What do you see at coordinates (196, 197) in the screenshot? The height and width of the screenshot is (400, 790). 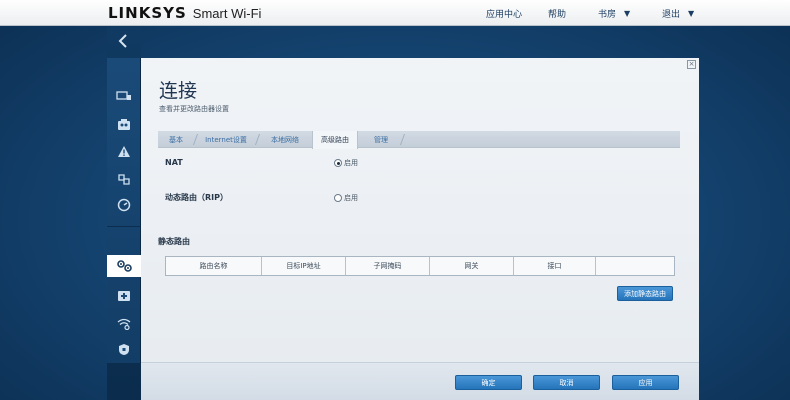 I see `rip-label: 动态路由（RIP）` at bounding box center [196, 197].